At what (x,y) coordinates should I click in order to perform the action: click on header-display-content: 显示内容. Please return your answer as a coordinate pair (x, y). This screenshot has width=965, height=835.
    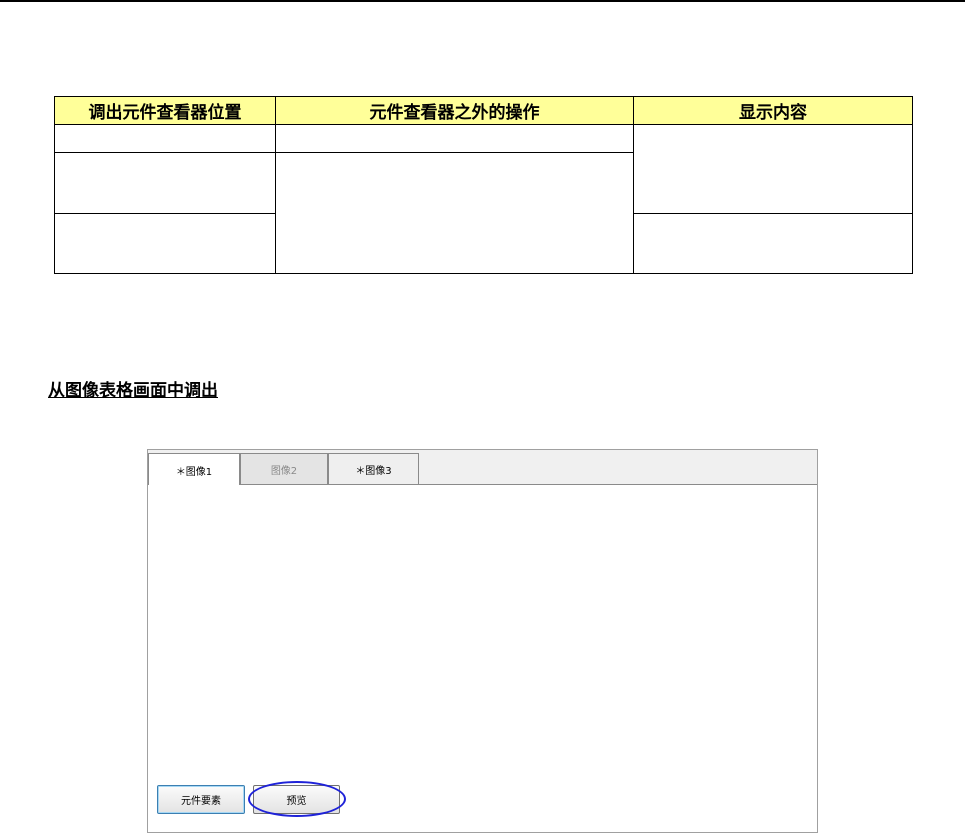
    Looking at the image, I should click on (773, 110).